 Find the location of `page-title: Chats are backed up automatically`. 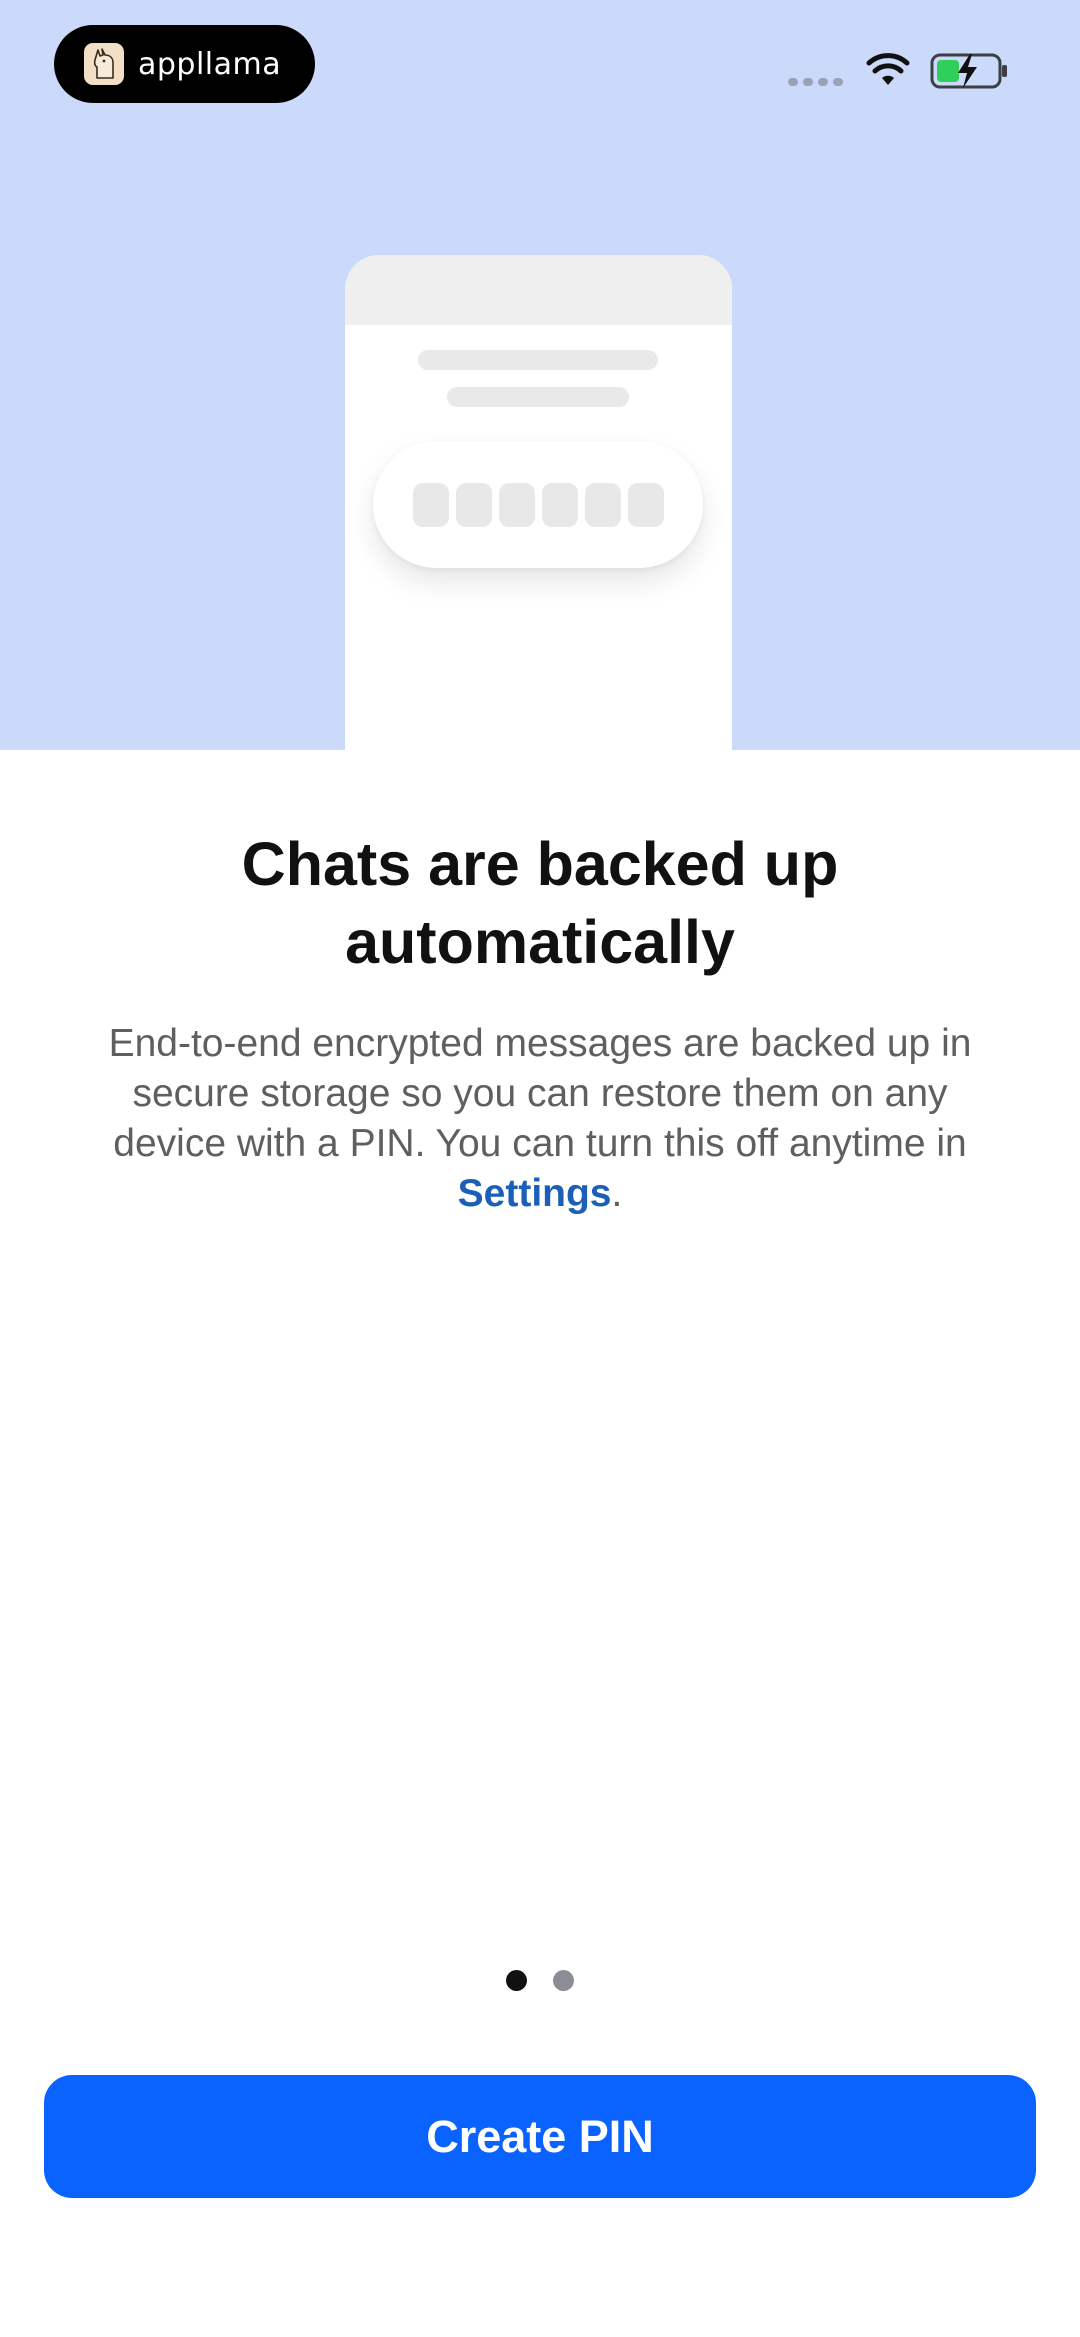

page-title: Chats are backed up automatically is located at coordinates (540, 903).